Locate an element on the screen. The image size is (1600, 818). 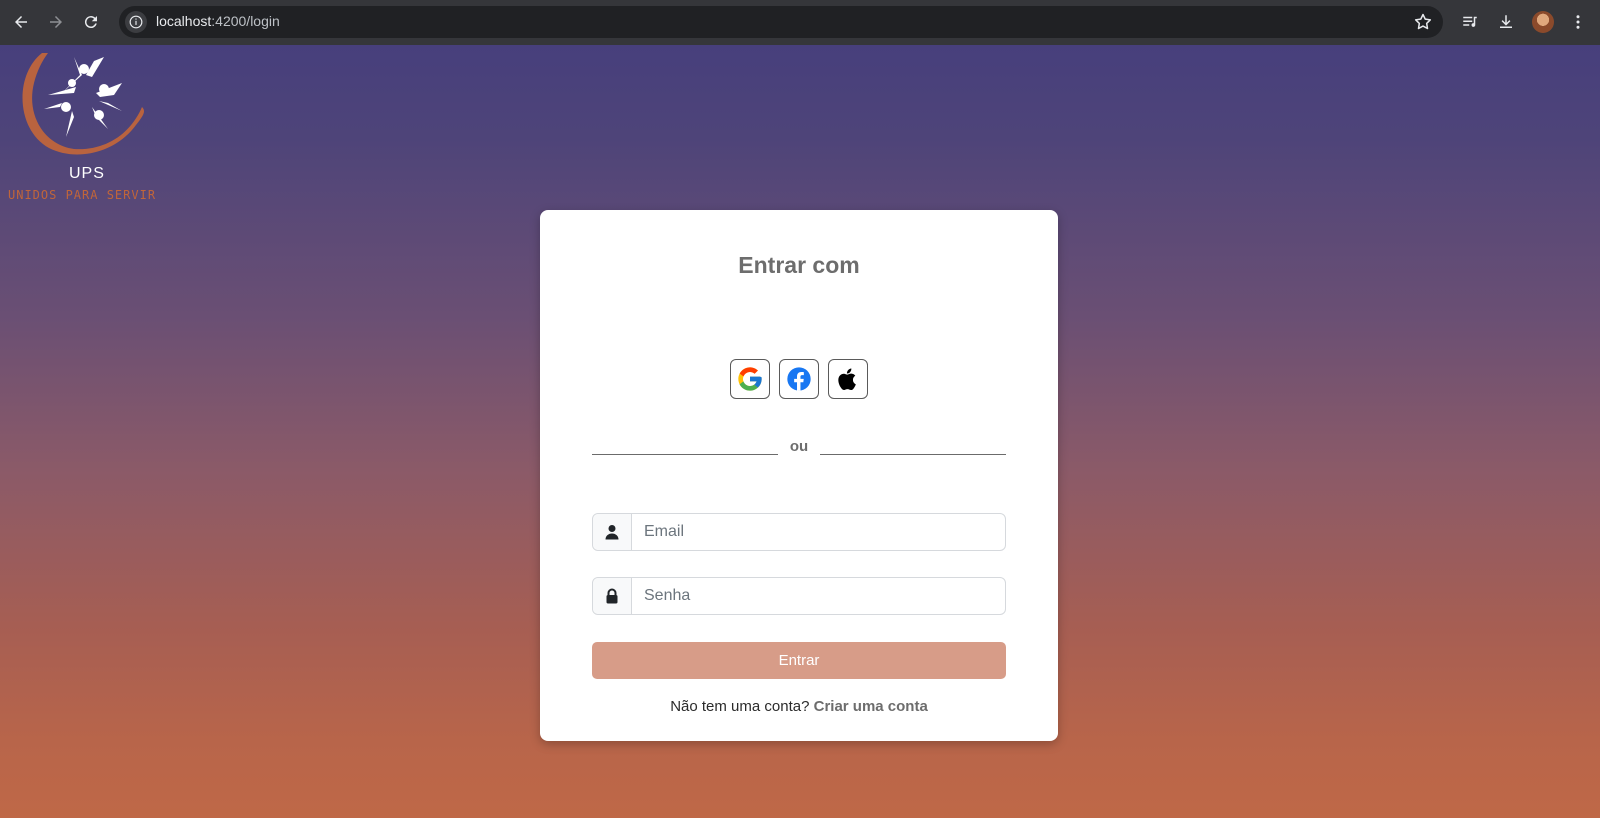
logo-title: UPS is located at coordinates (87, 173).